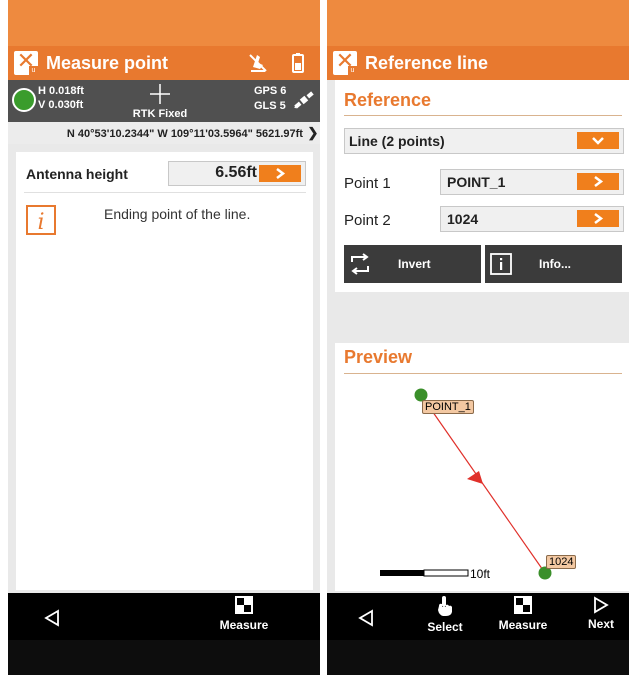 This screenshot has height=675, width=629. What do you see at coordinates (160, 114) in the screenshot?
I see `fix-type: RTK Fixed` at bounding box center [160, 114].